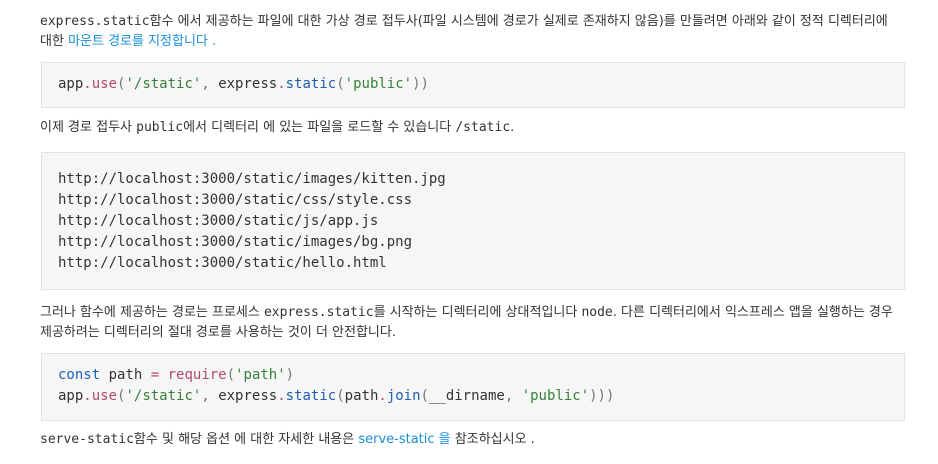  Describe the element at coordinates (88, 127) in the screenshot. I see `paragraph-text: 이제 경로 접두사` at that location.